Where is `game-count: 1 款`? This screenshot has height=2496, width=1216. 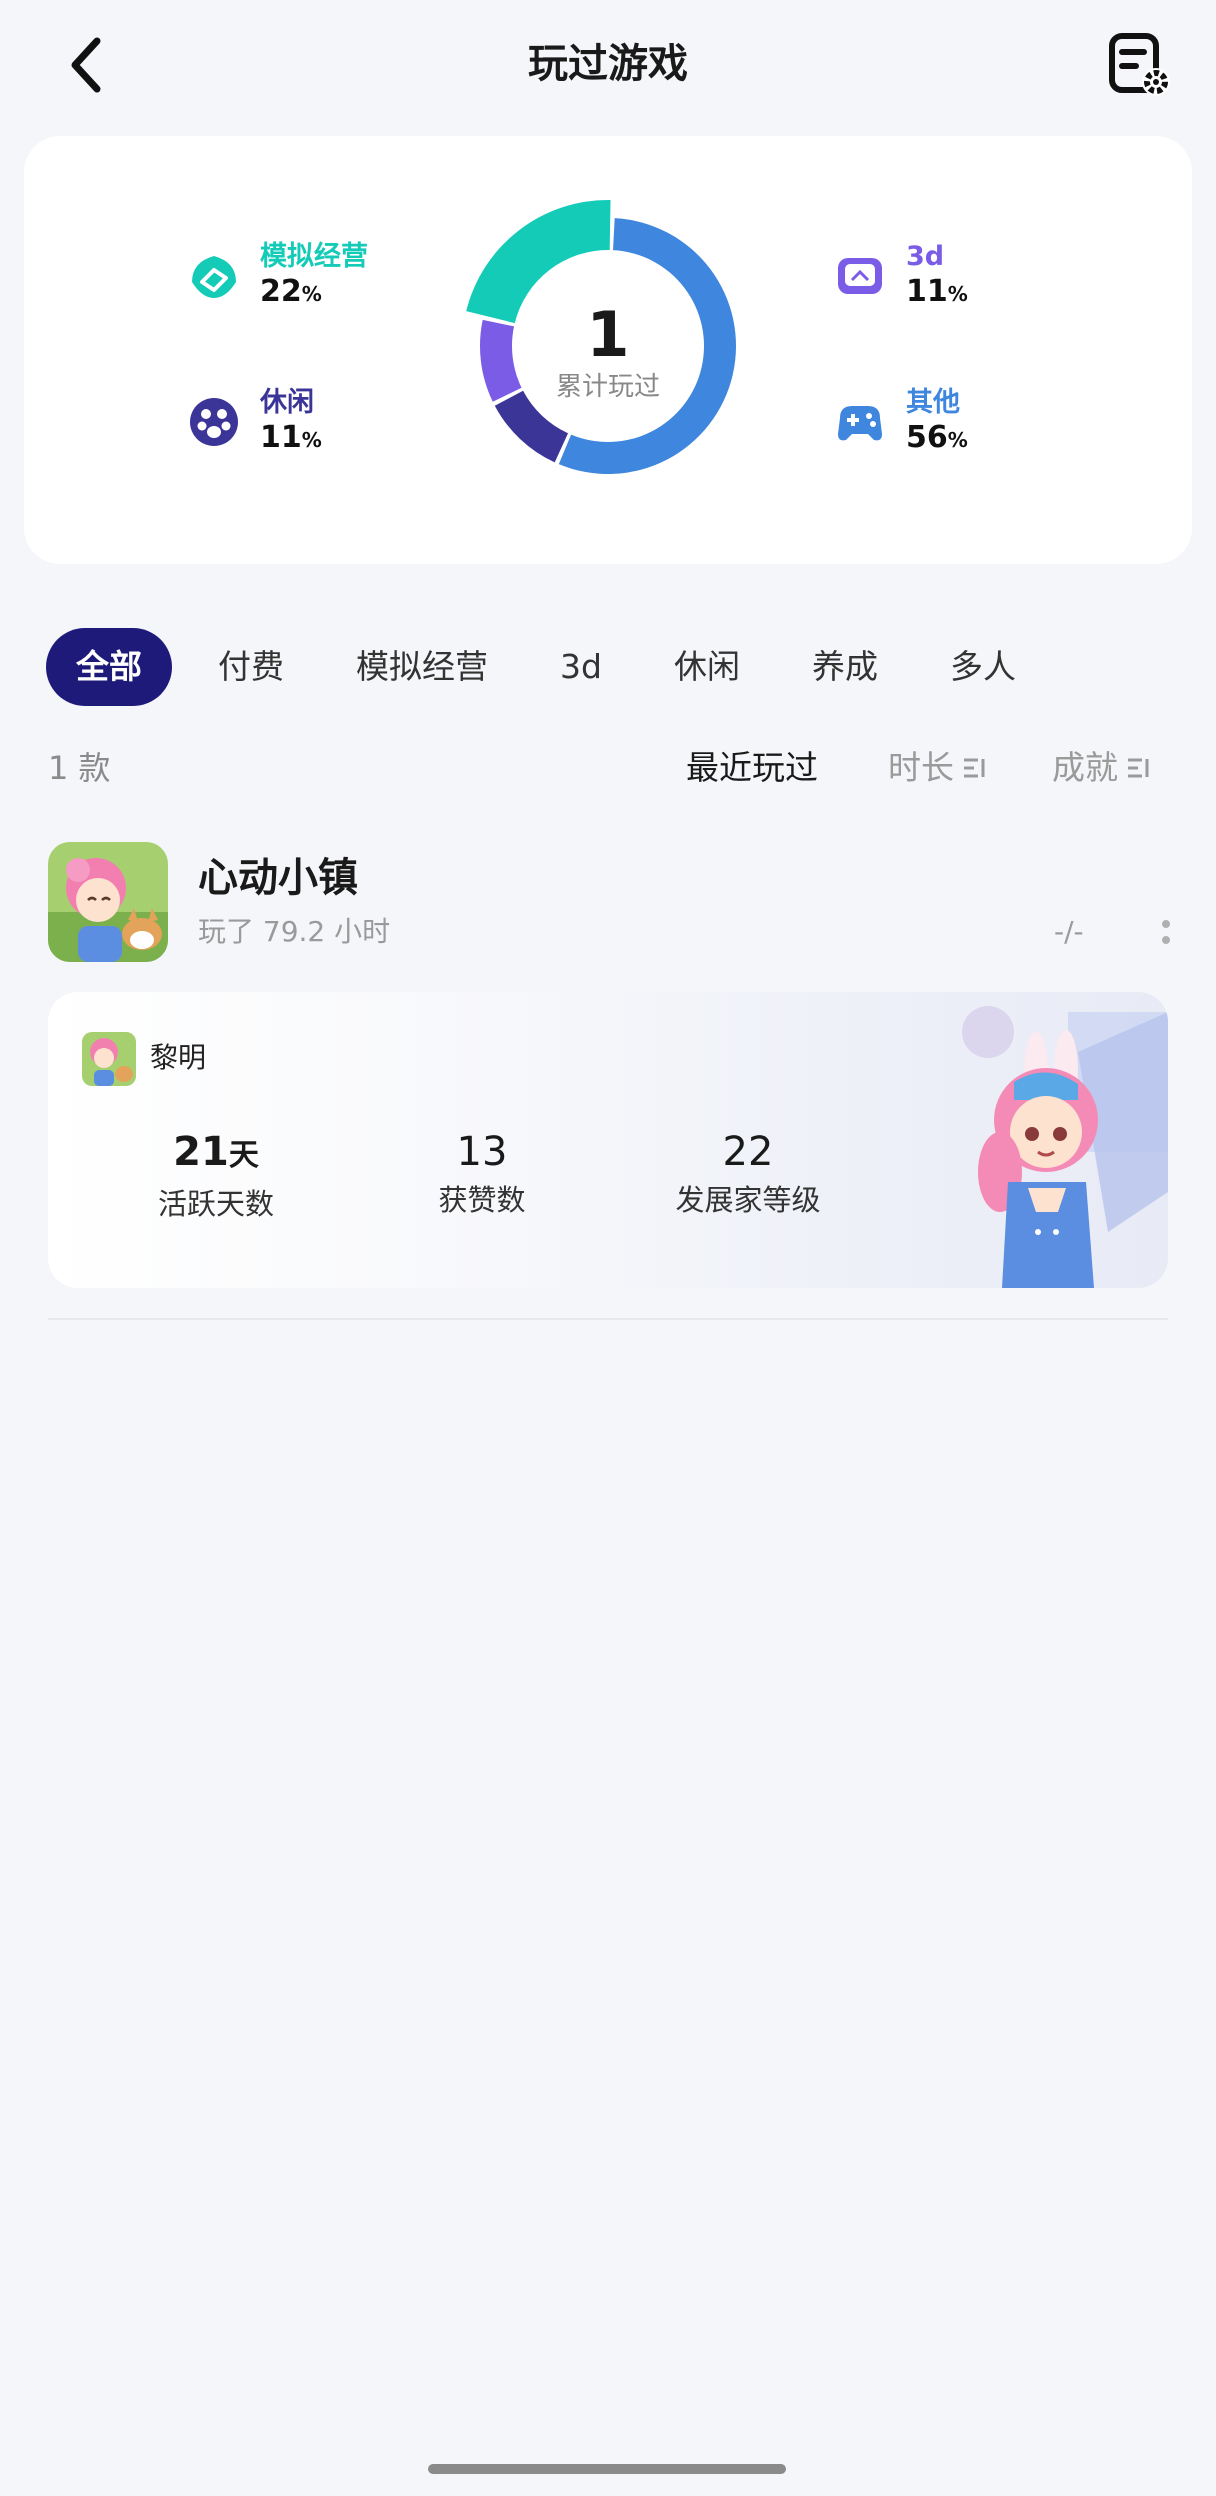
game-count: 1 款 is located at coordinates (79, 768).